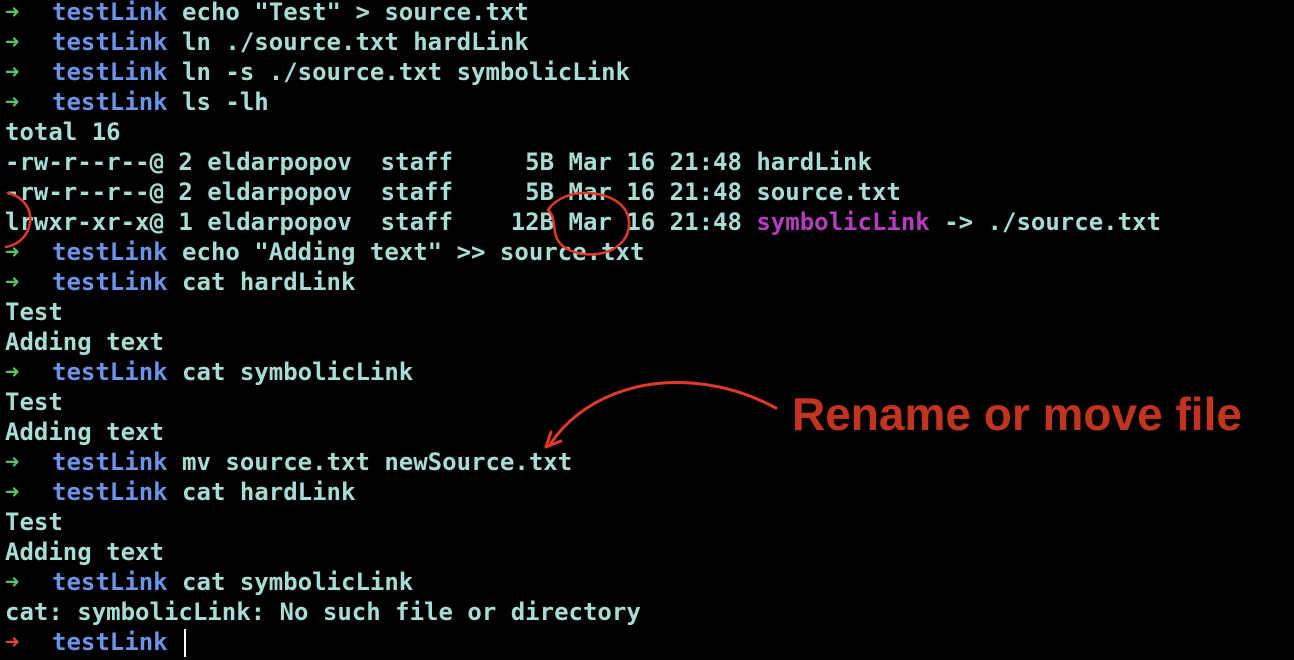 This screenshot has width=1294, height=660. What do you see at coordinates (185, 643) in the screenshot?
I see `text-cursor` at bounding box center [185, 643].